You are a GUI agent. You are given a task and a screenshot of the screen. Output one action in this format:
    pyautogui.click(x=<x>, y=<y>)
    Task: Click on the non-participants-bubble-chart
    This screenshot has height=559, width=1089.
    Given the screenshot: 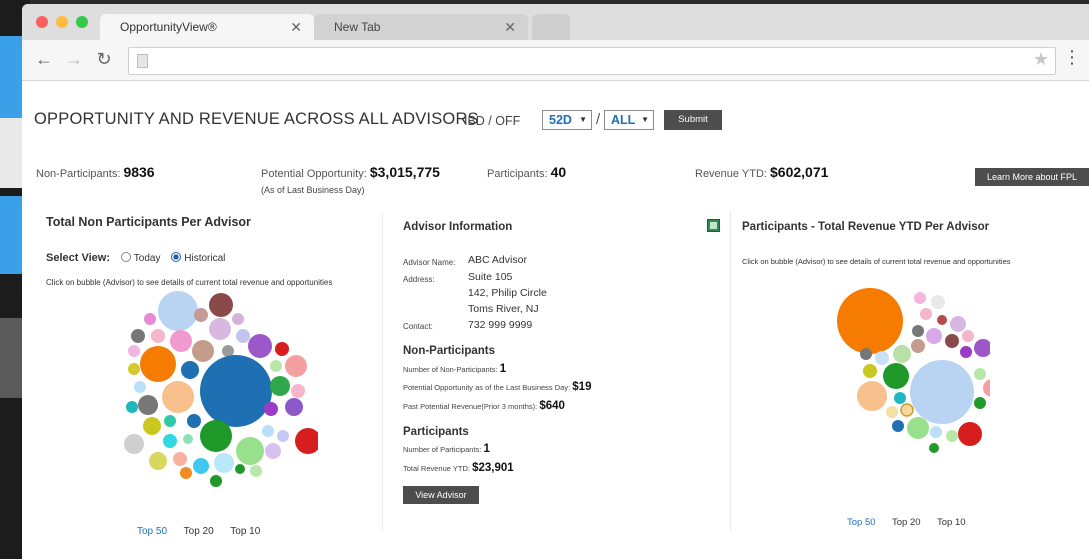 What is the action you would take?
    pyautogui.click(x=218, y=391)
    